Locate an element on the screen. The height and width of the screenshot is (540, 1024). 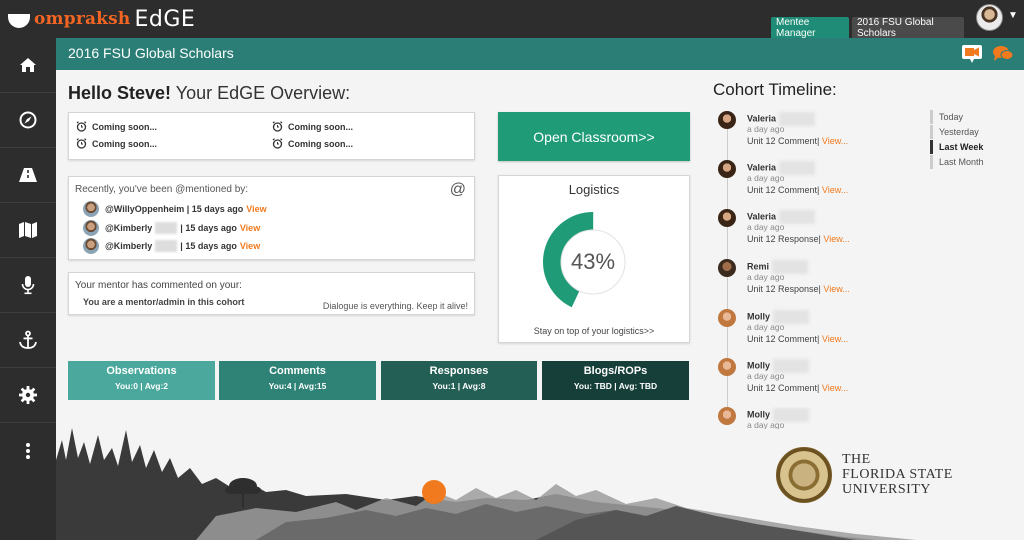
stat-values: You:4 | Avg:15 is located at coordinates (297, 386).